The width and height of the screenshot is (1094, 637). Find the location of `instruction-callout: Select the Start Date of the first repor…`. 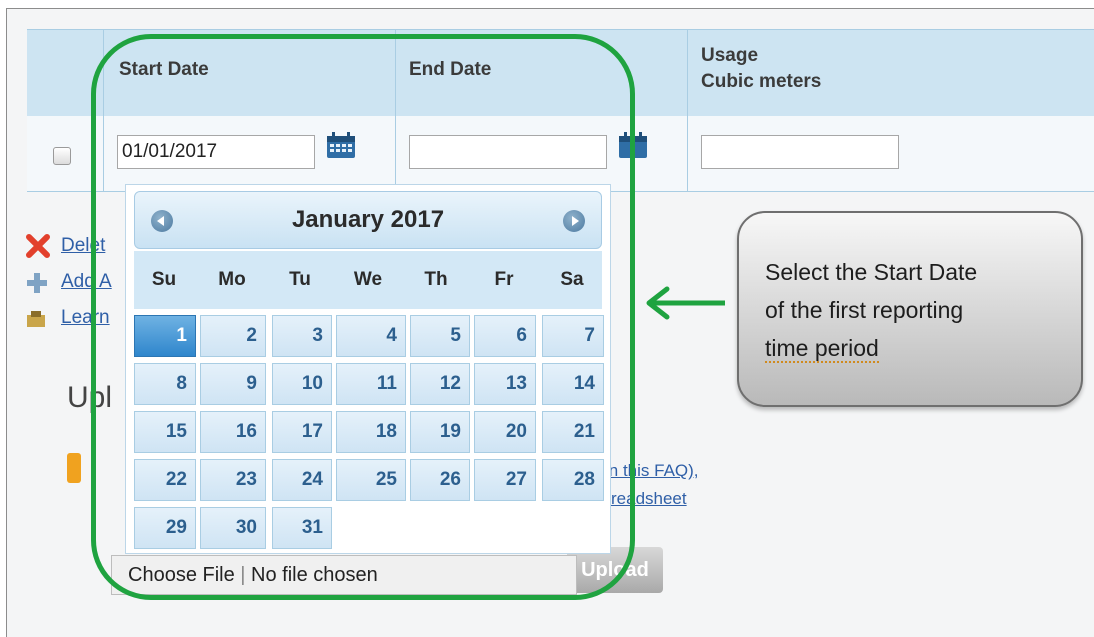

instruction-callout: Select the Start Date of the first repor… is located at coordinates (910, 309).